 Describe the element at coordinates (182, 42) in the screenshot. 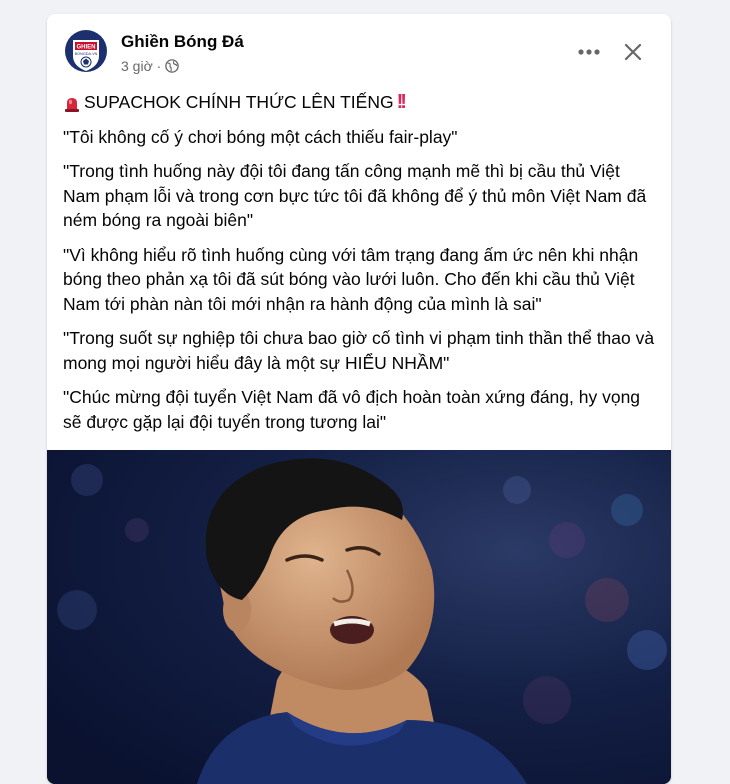

I see `page-name: Ghiền Bóng Đá` at that location.